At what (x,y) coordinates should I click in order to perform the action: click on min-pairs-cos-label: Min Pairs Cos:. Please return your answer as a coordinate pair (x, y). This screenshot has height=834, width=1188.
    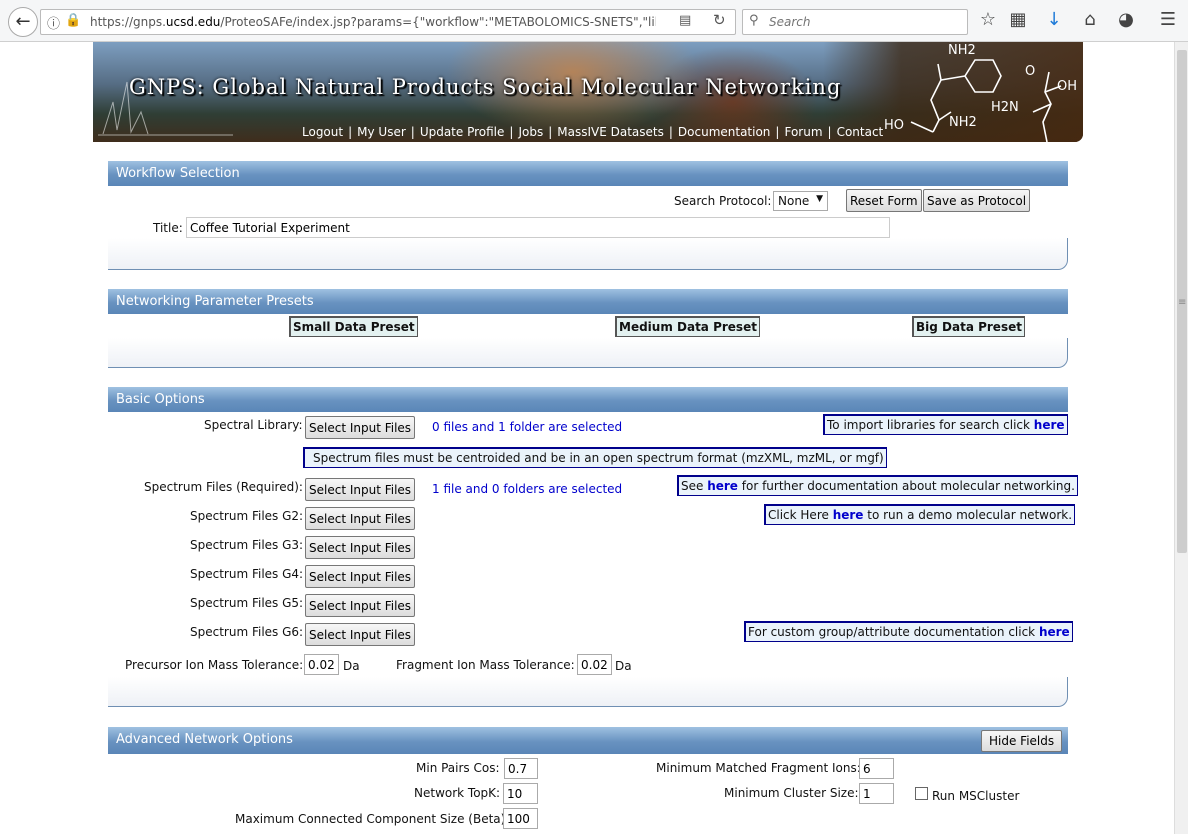
    Looking at the image, I should click on (458, 768).